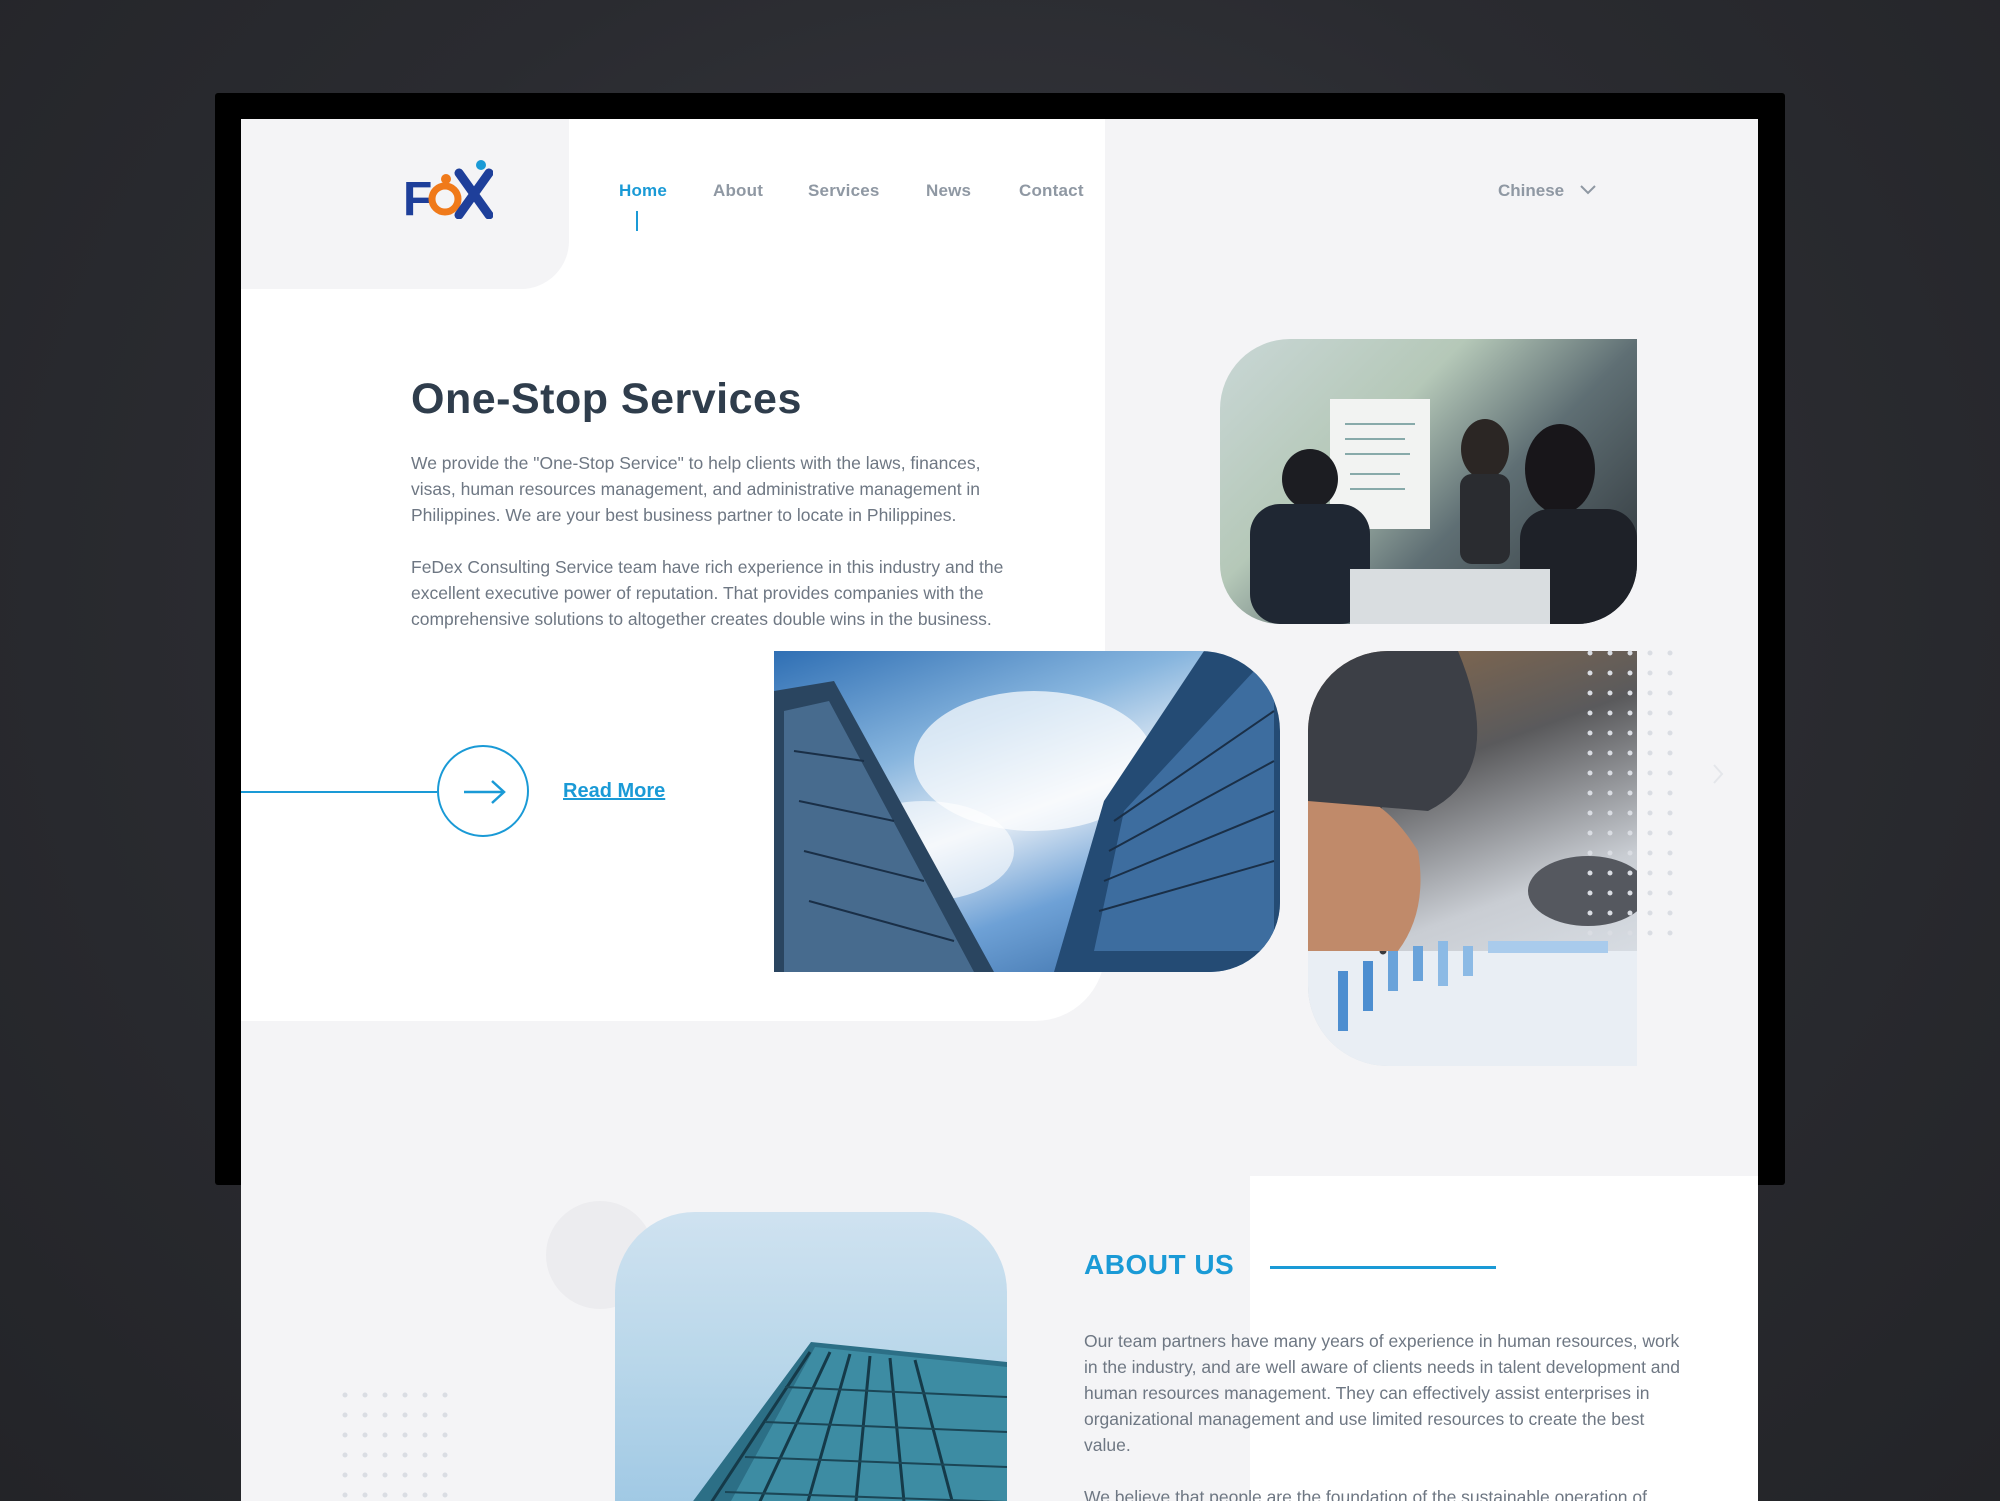 The image size is (2000, 1501). I want to click on nav-news: News, so click(948, 191).